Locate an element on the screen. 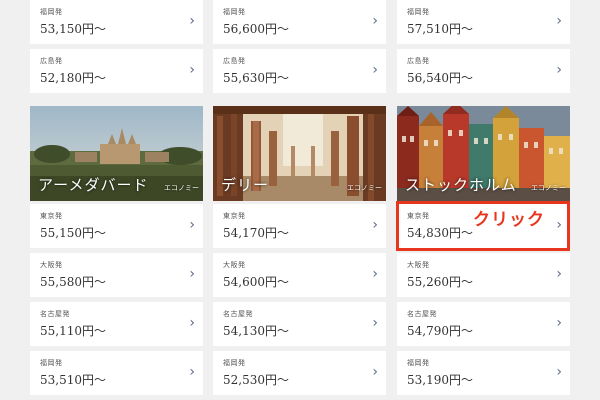 This screenshot has height=400, width=600. fare-price: 55,110円〜 is located at coordinates (73, 331).